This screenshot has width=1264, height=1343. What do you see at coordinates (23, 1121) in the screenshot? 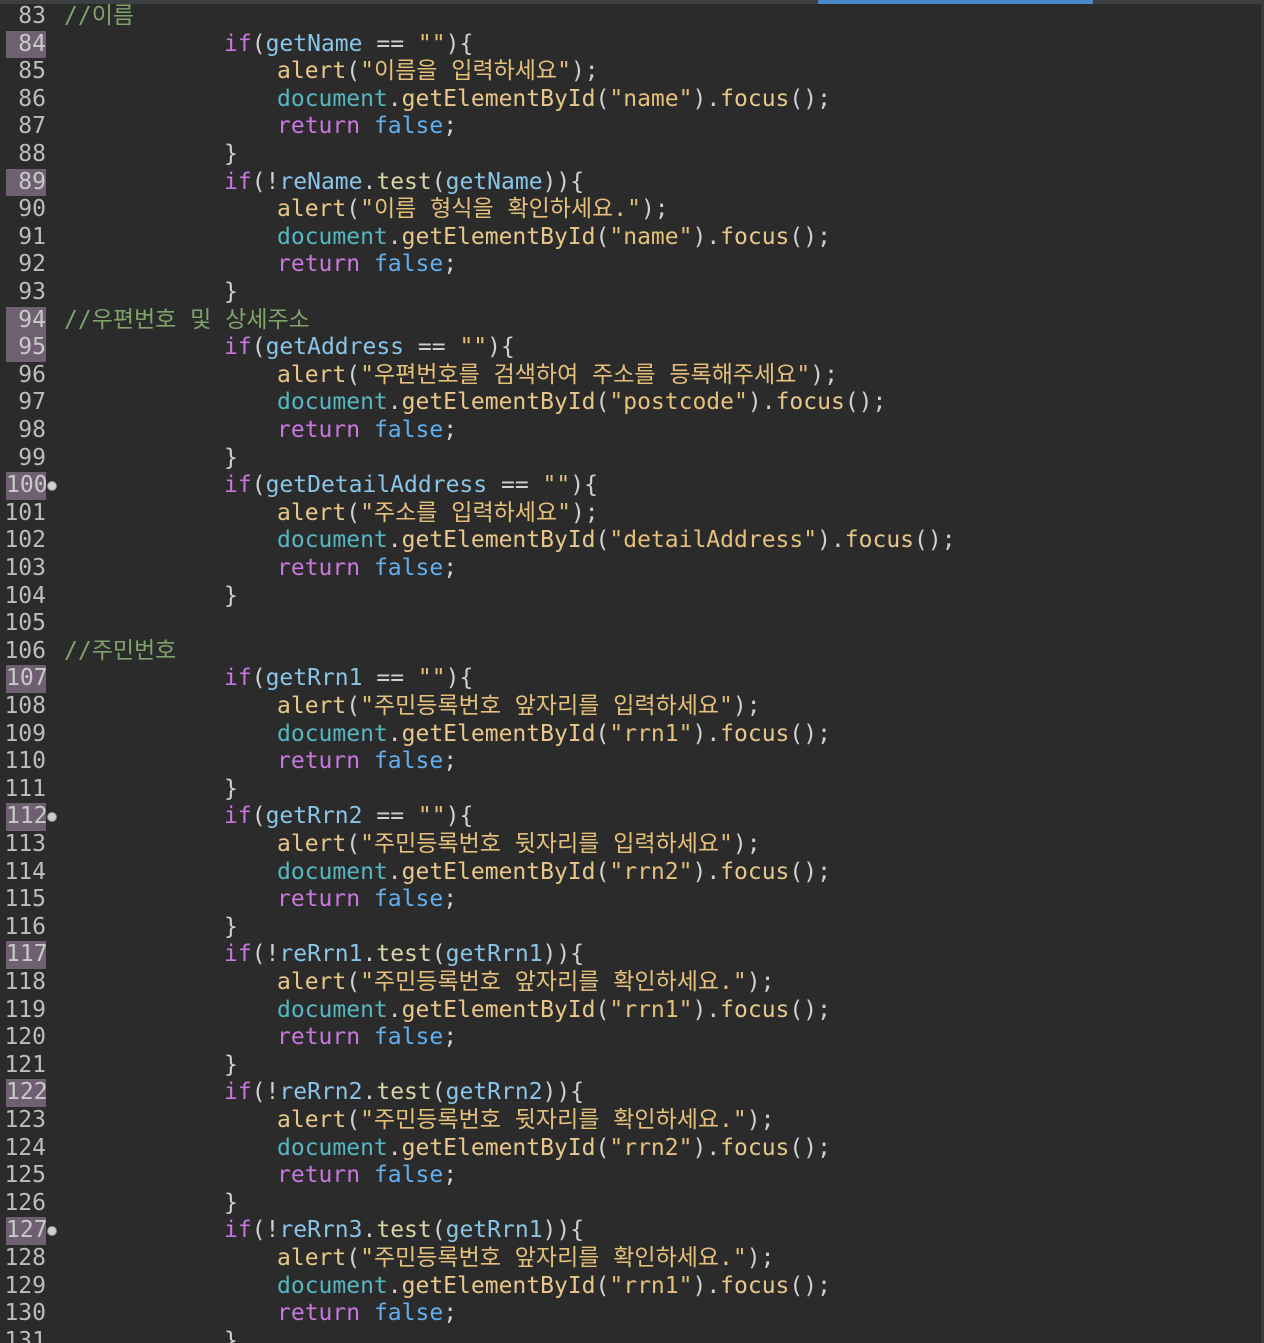
I see `line-number-gutter: 123` at bounding box center [23, 1121].